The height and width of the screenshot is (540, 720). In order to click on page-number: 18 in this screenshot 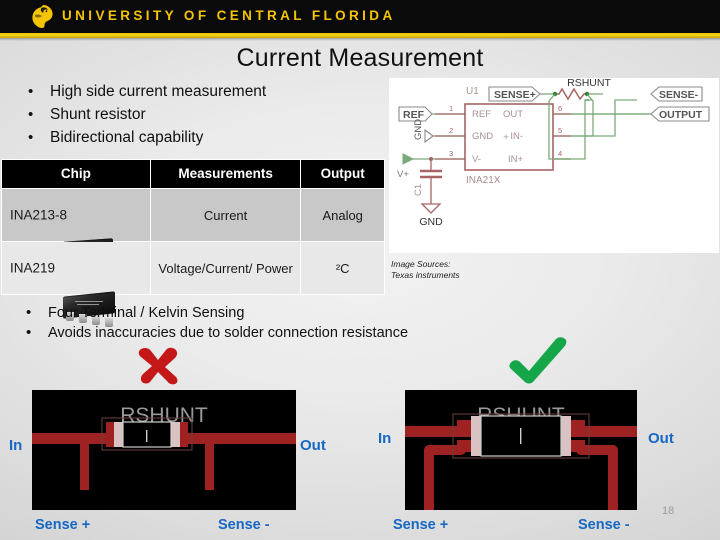, I will do `click(668, 511)`.